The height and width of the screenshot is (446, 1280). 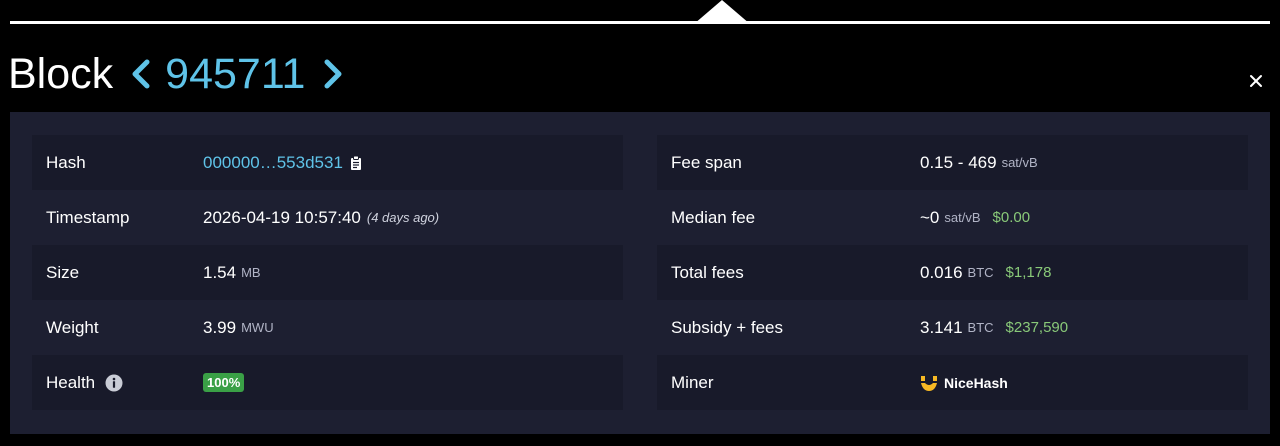 What do you see at coordinates (722, 12) in the screenshot?
I see `pointer-notch` at bounding box center [722, 12].